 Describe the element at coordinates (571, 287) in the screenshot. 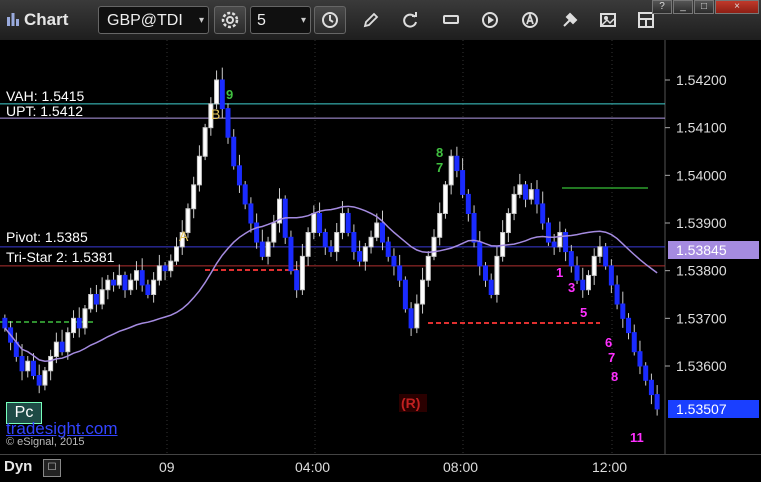

I see `count-3: 3` at that location.